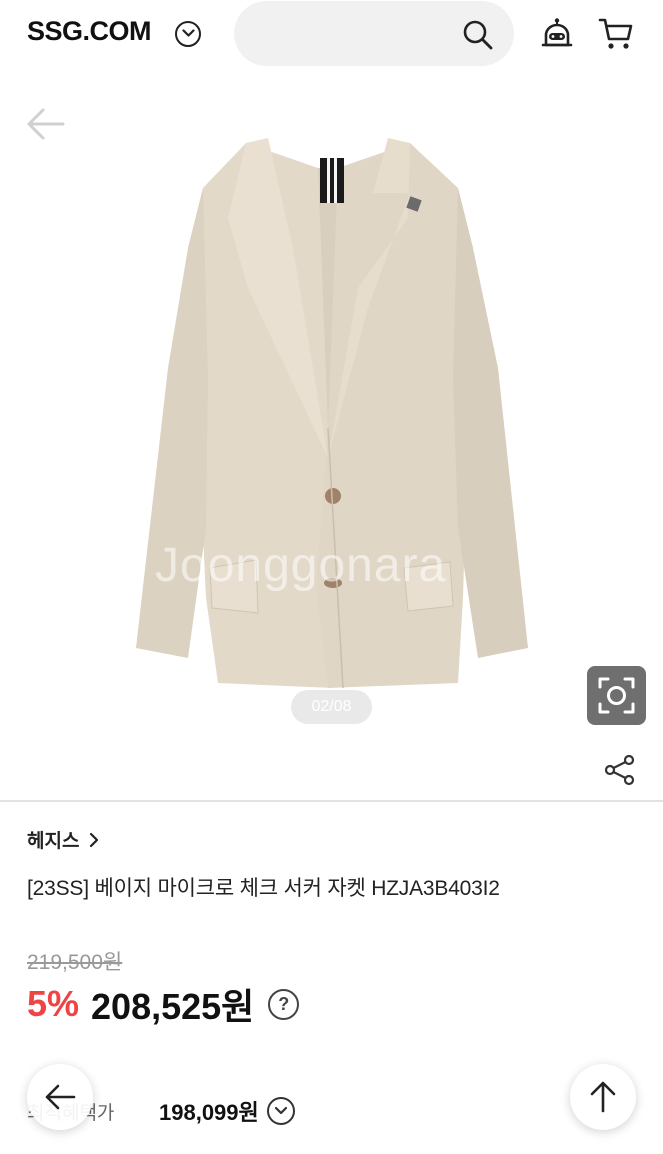  What do you see at coordinates (331, 707) in the screenshot?
I see `image-counter: 02/08` at bounding box center [331, 707].